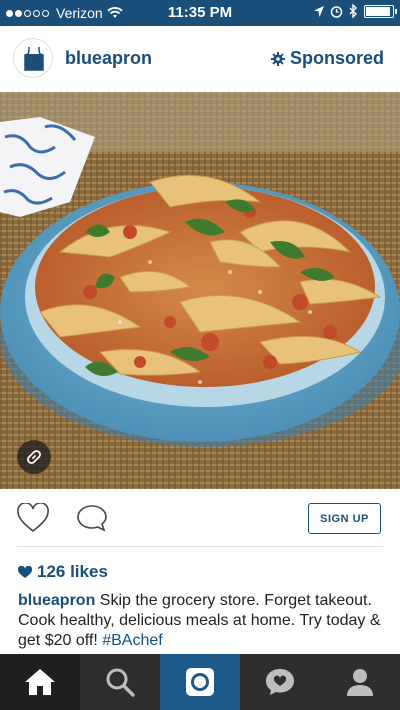 Image resolution: width=400 pixels, height=710 pixels. Describe the element at coordinates (25, 571) in the screenshot. I see `heart-filled-icon` at that location.